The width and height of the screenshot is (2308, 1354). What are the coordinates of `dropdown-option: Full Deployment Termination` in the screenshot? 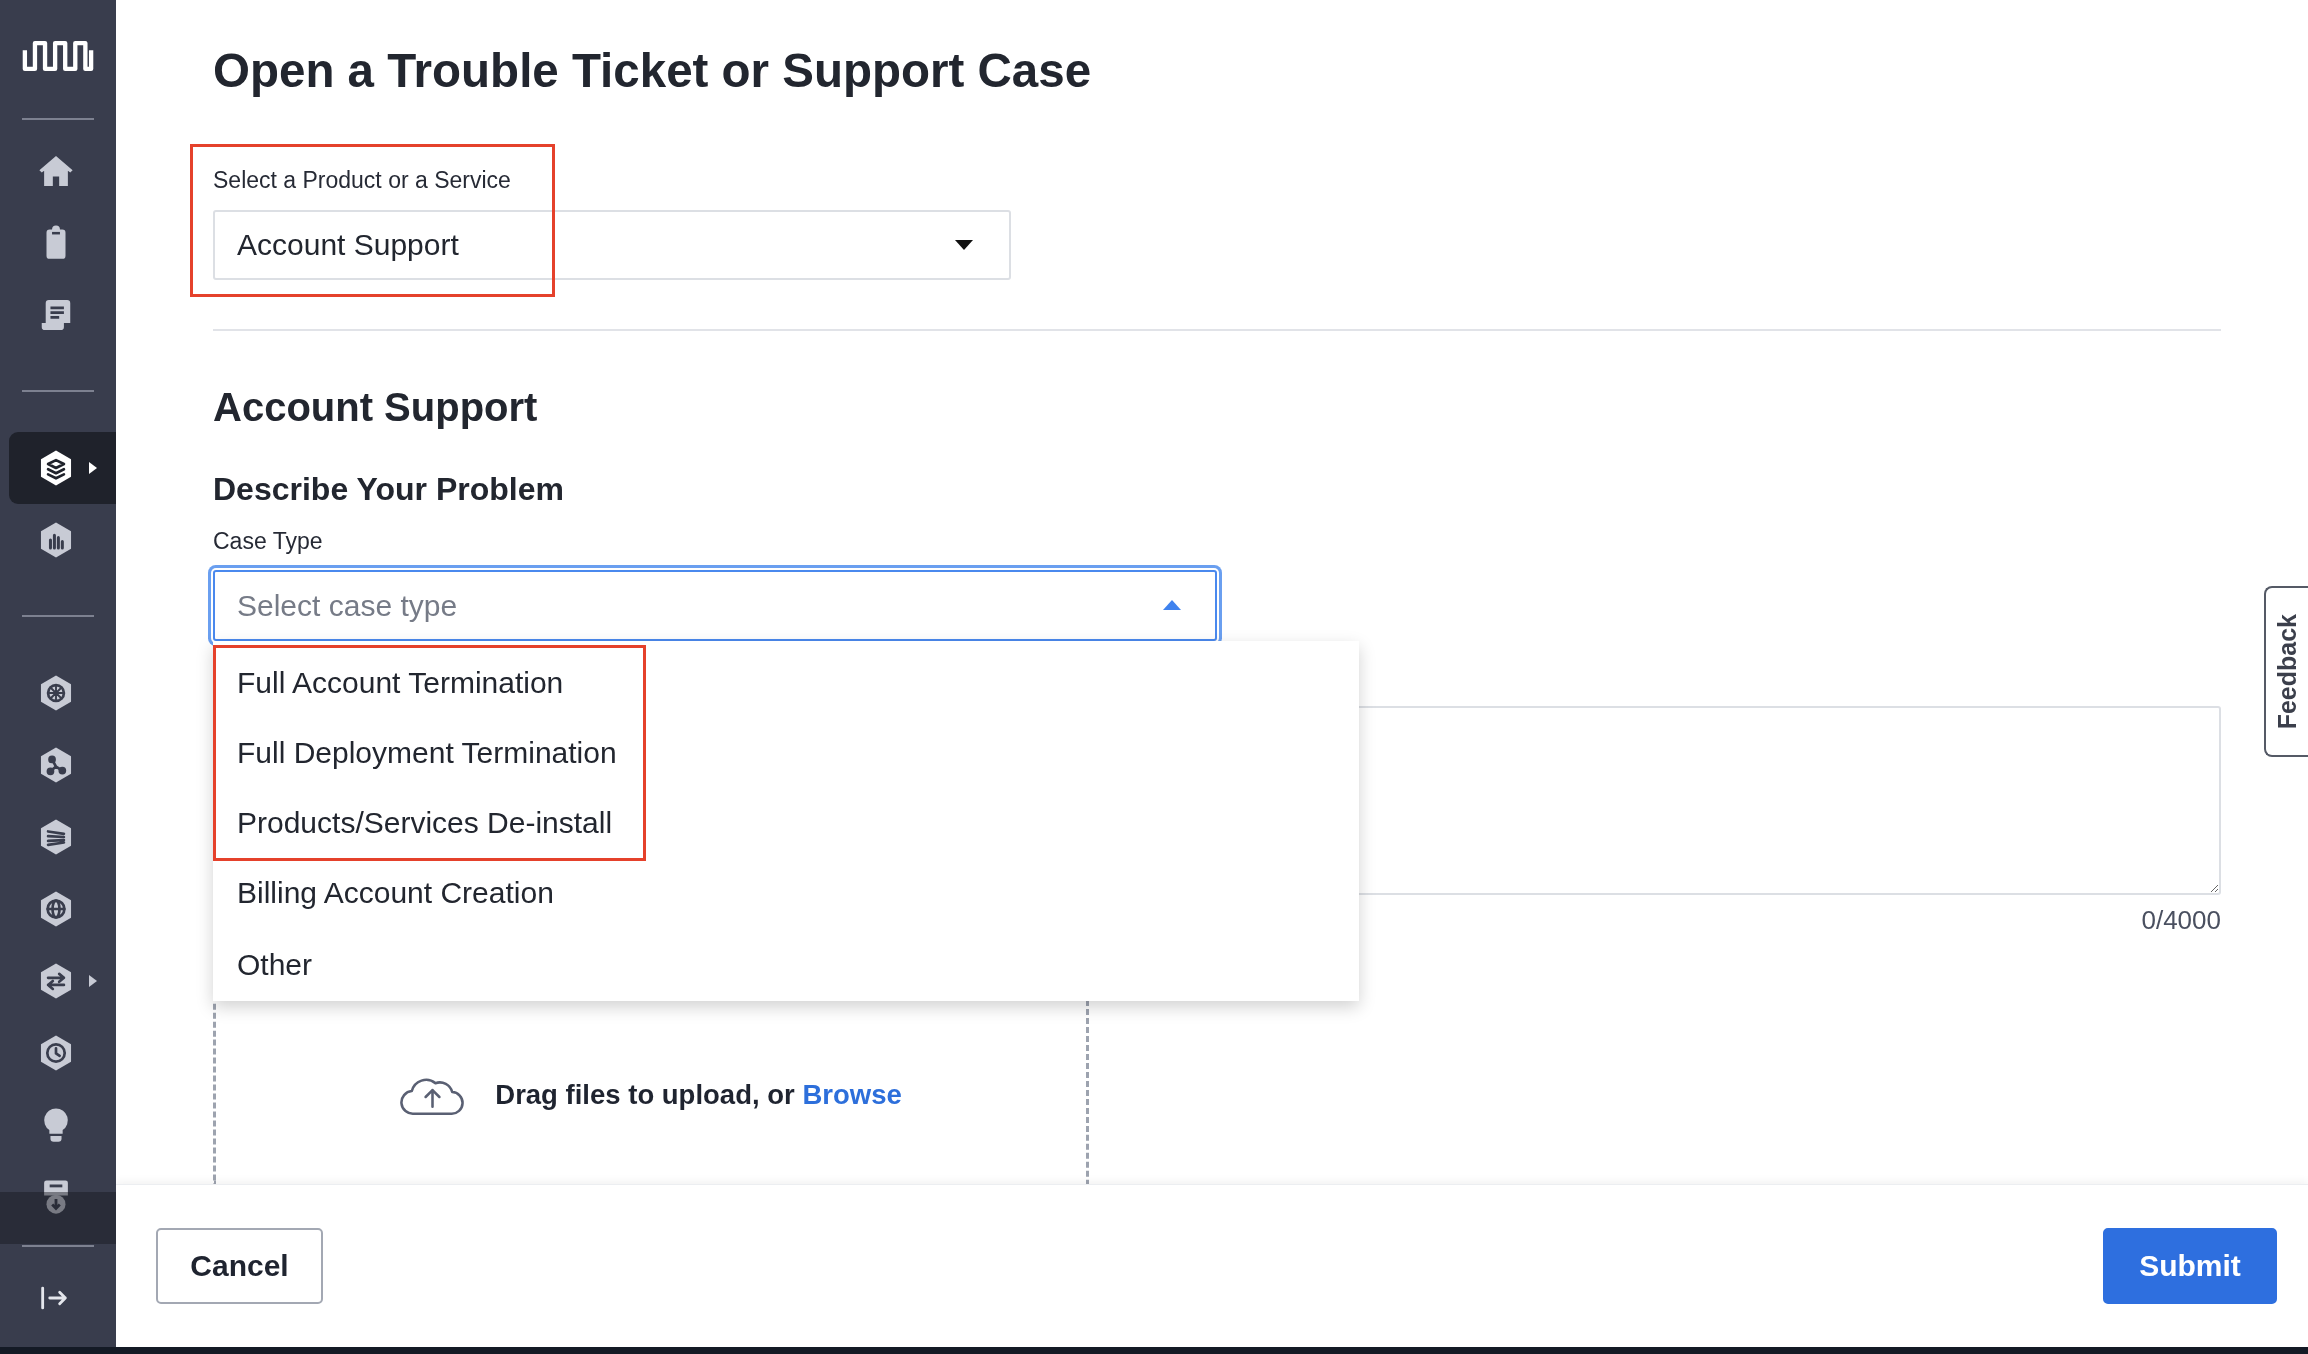 It's located at (429, 753).